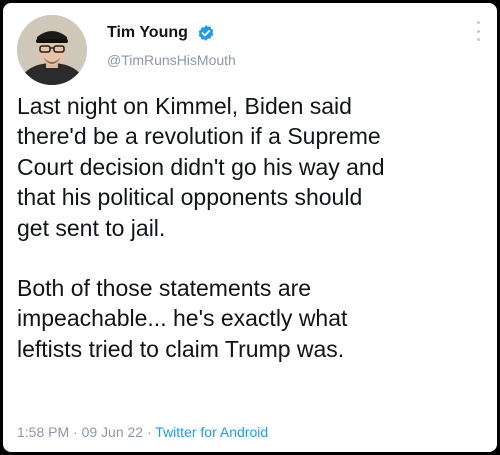 The width and height of the screenshot is (500, 455). I want to click on tweet-header: Tim Young @TimRunsHisMouth, so click(252, 50).